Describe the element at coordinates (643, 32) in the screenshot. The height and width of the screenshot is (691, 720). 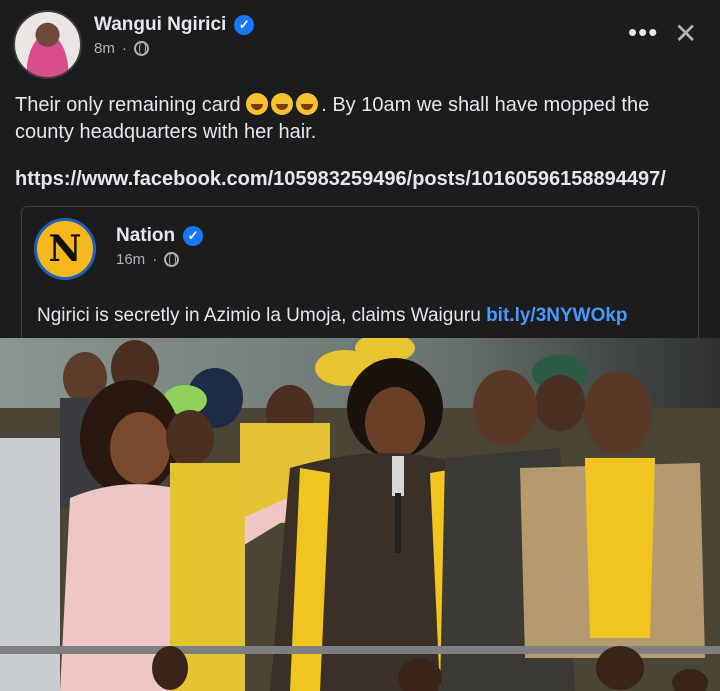
I see `more-options-button: •••` at that location.